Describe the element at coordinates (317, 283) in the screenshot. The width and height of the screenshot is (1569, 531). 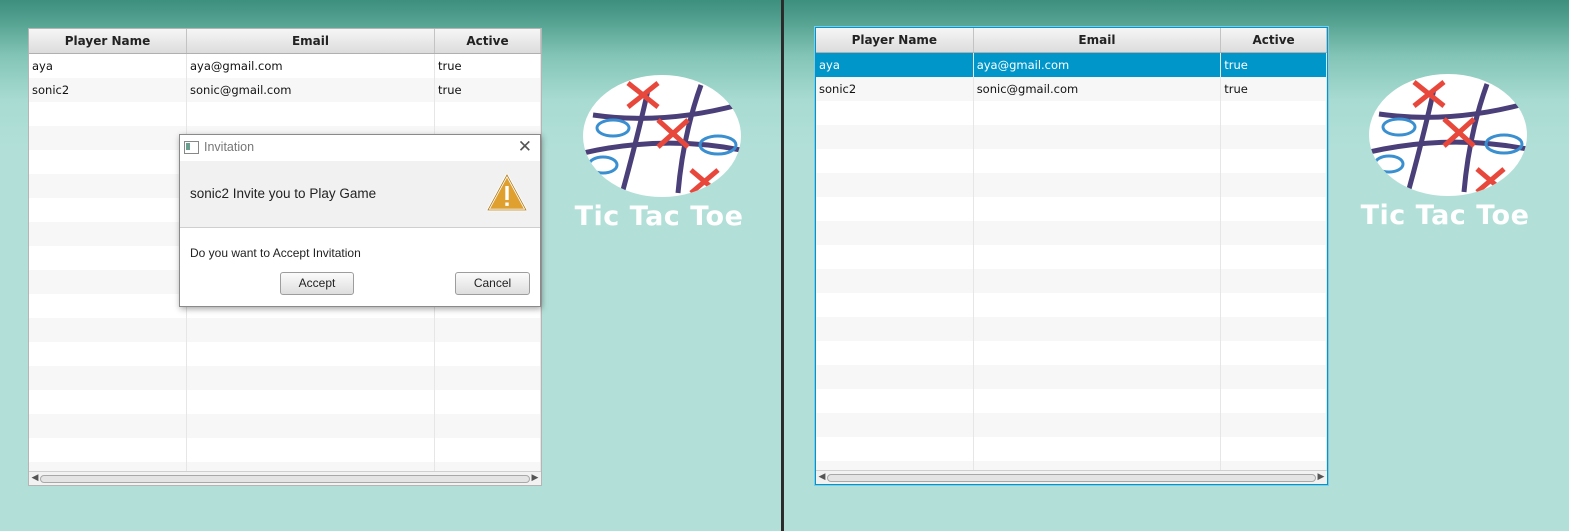
I see `accept-button: Accept` at that location.